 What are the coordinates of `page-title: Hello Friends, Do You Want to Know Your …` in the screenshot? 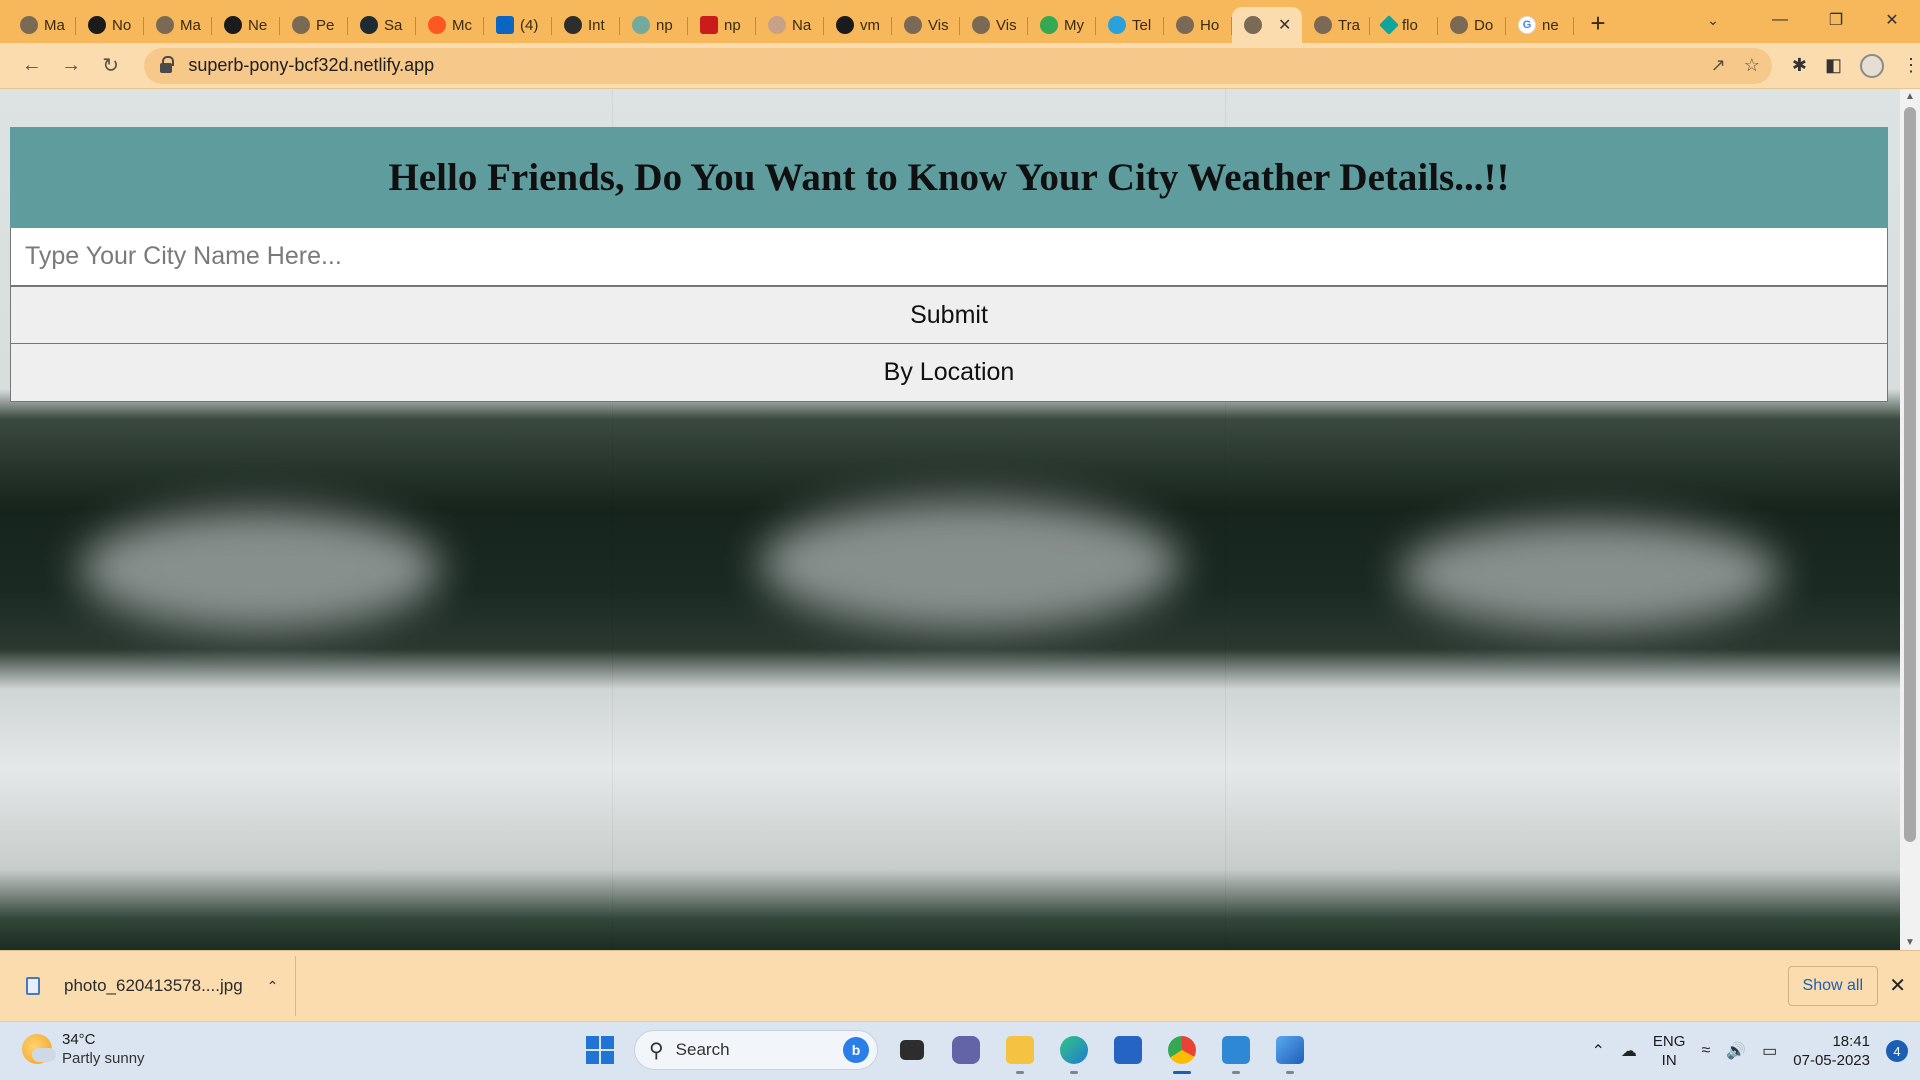 It's located at (949, 177).